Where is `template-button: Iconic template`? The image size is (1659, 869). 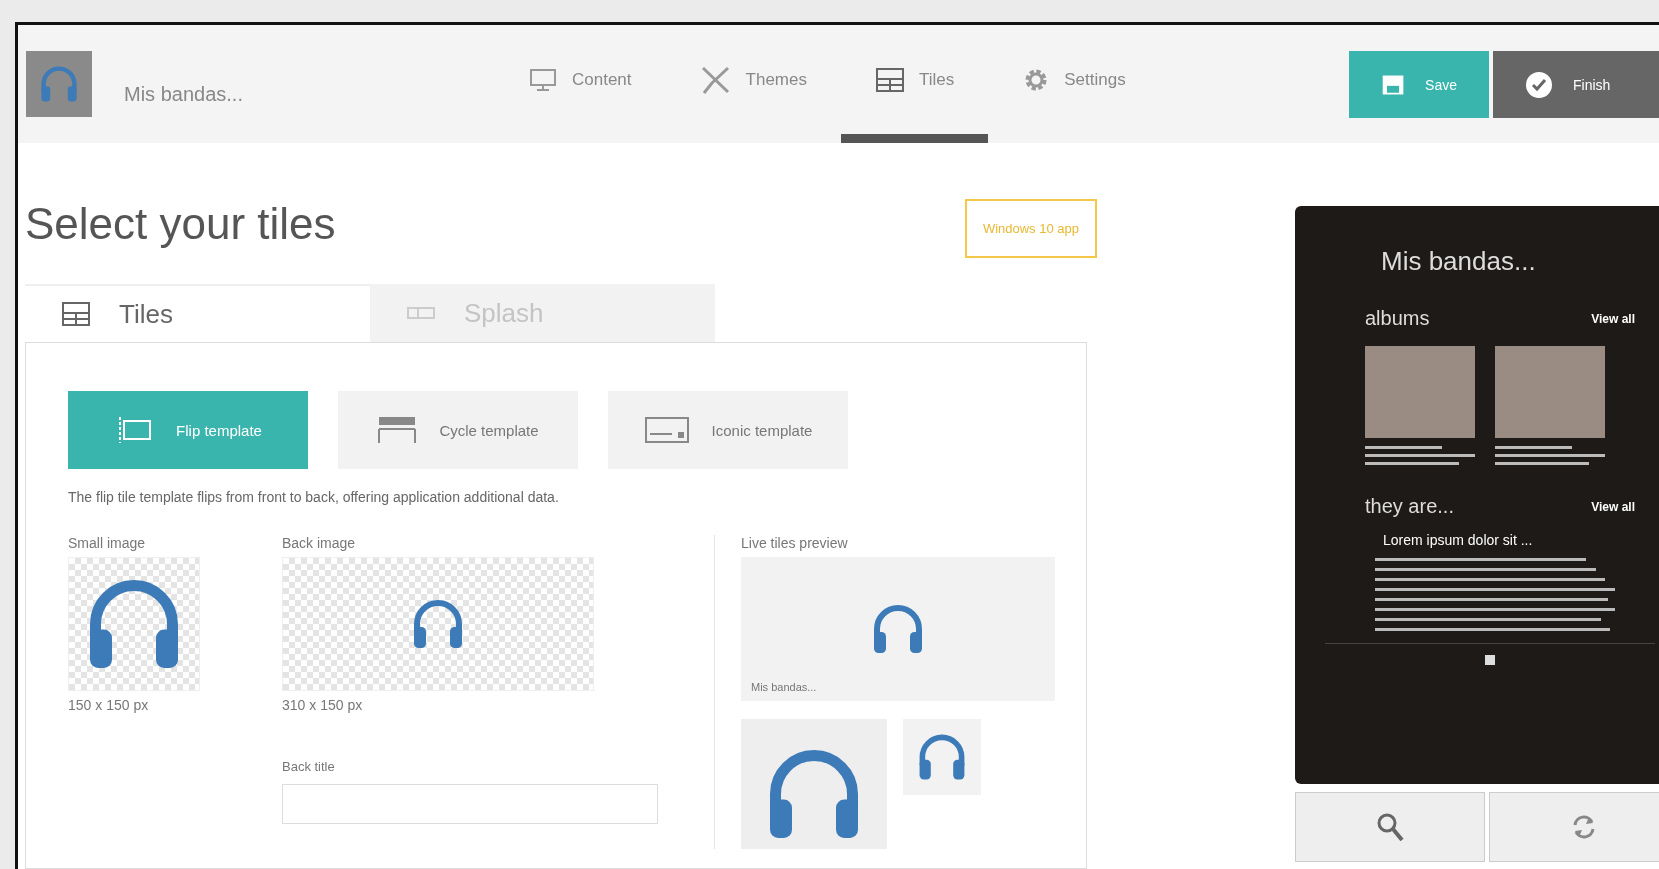 template-button: Iconic template is located at coordinates (728, 430).